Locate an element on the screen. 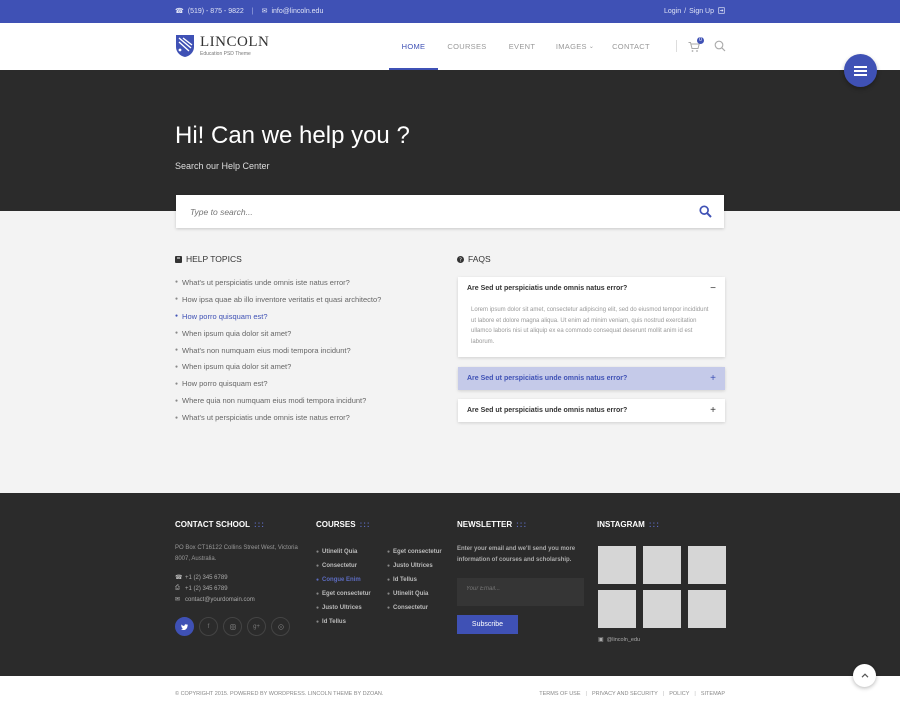 The image size is (900, 713). newsletter-email-input is located at coordinates (521, 589).